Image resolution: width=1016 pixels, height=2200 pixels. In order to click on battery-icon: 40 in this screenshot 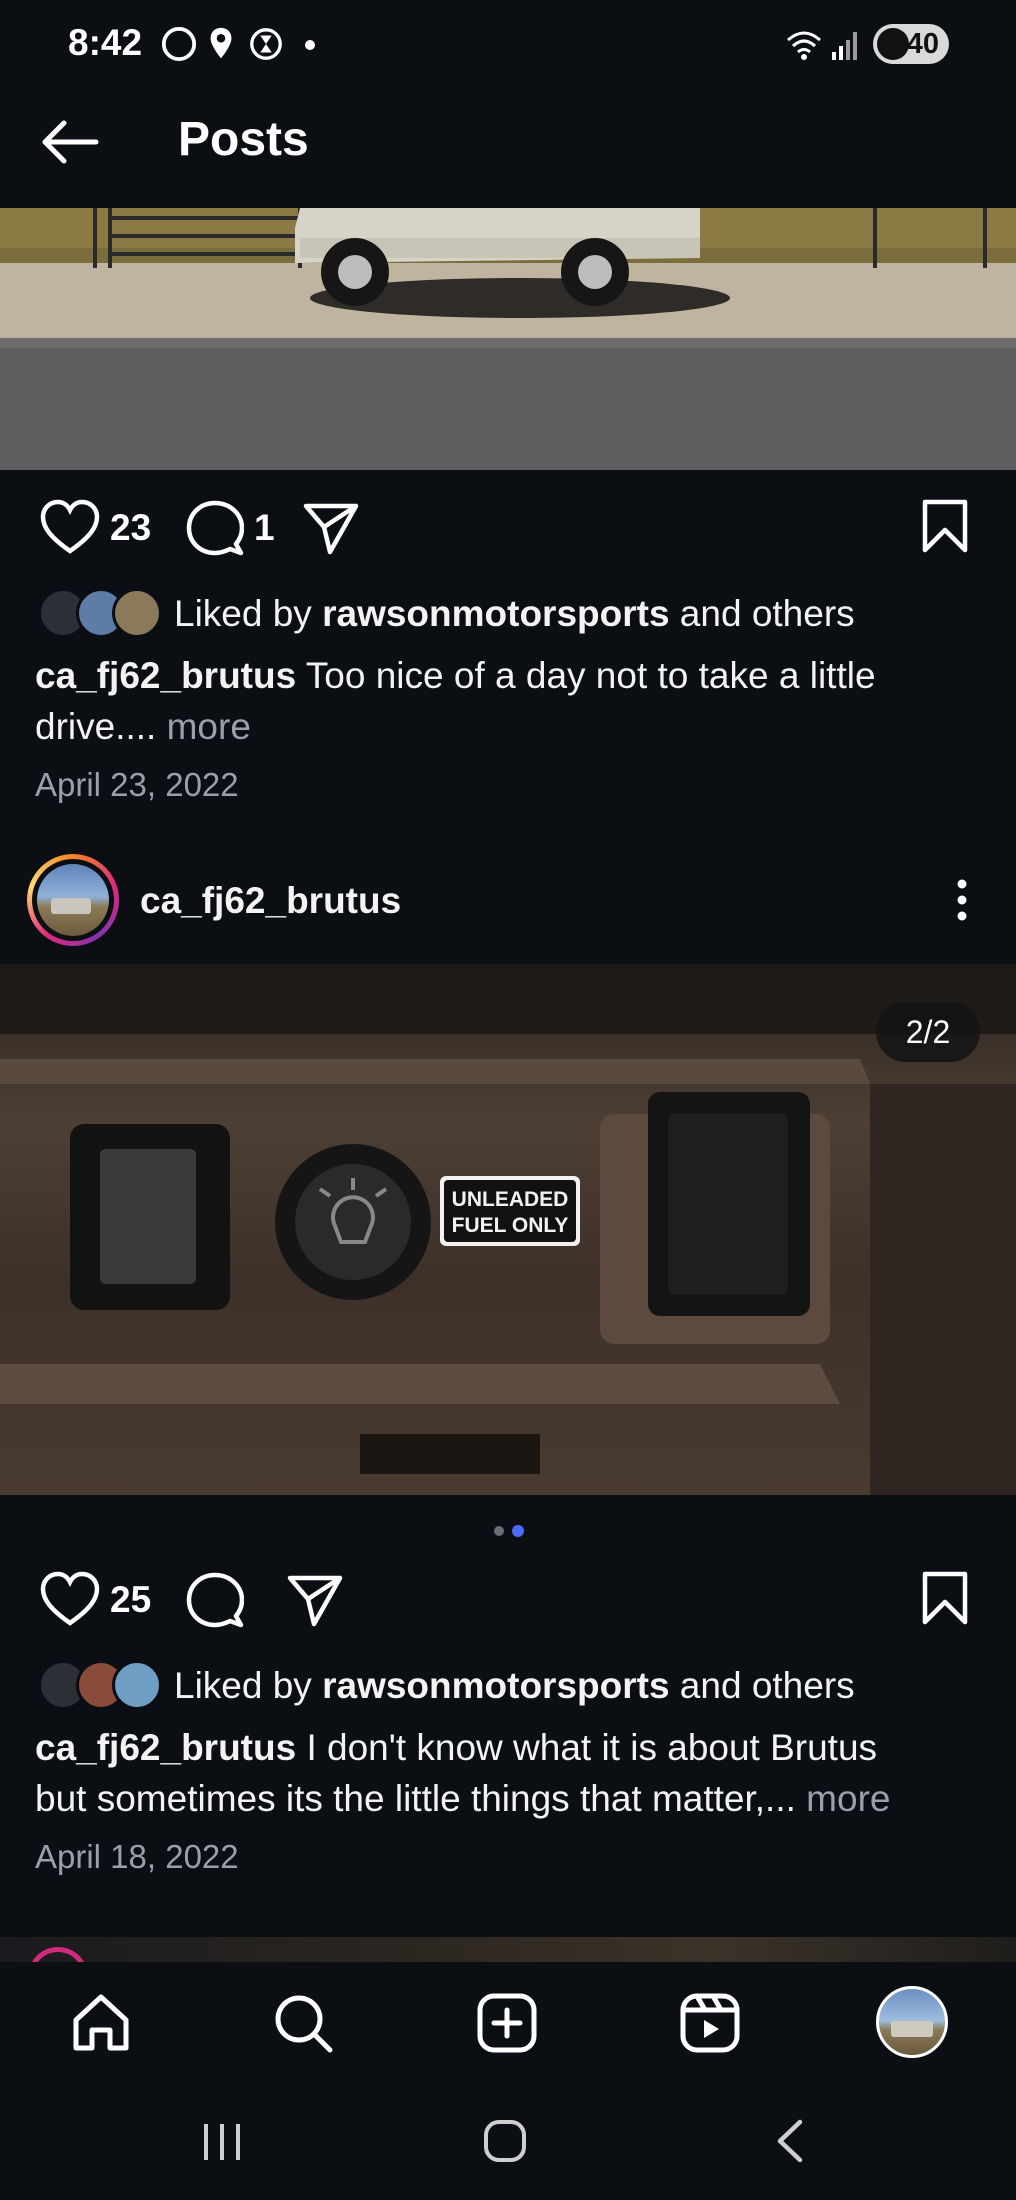, I will do `click(911, 44)`.